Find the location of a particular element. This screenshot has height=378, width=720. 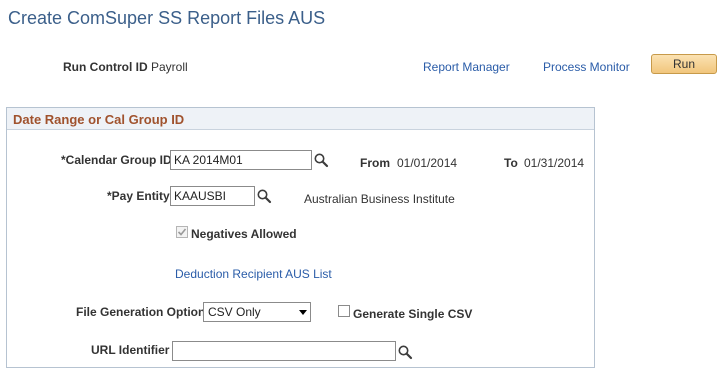

pay-entity-input: KAAUSBI is located at coordinates (212, 196).